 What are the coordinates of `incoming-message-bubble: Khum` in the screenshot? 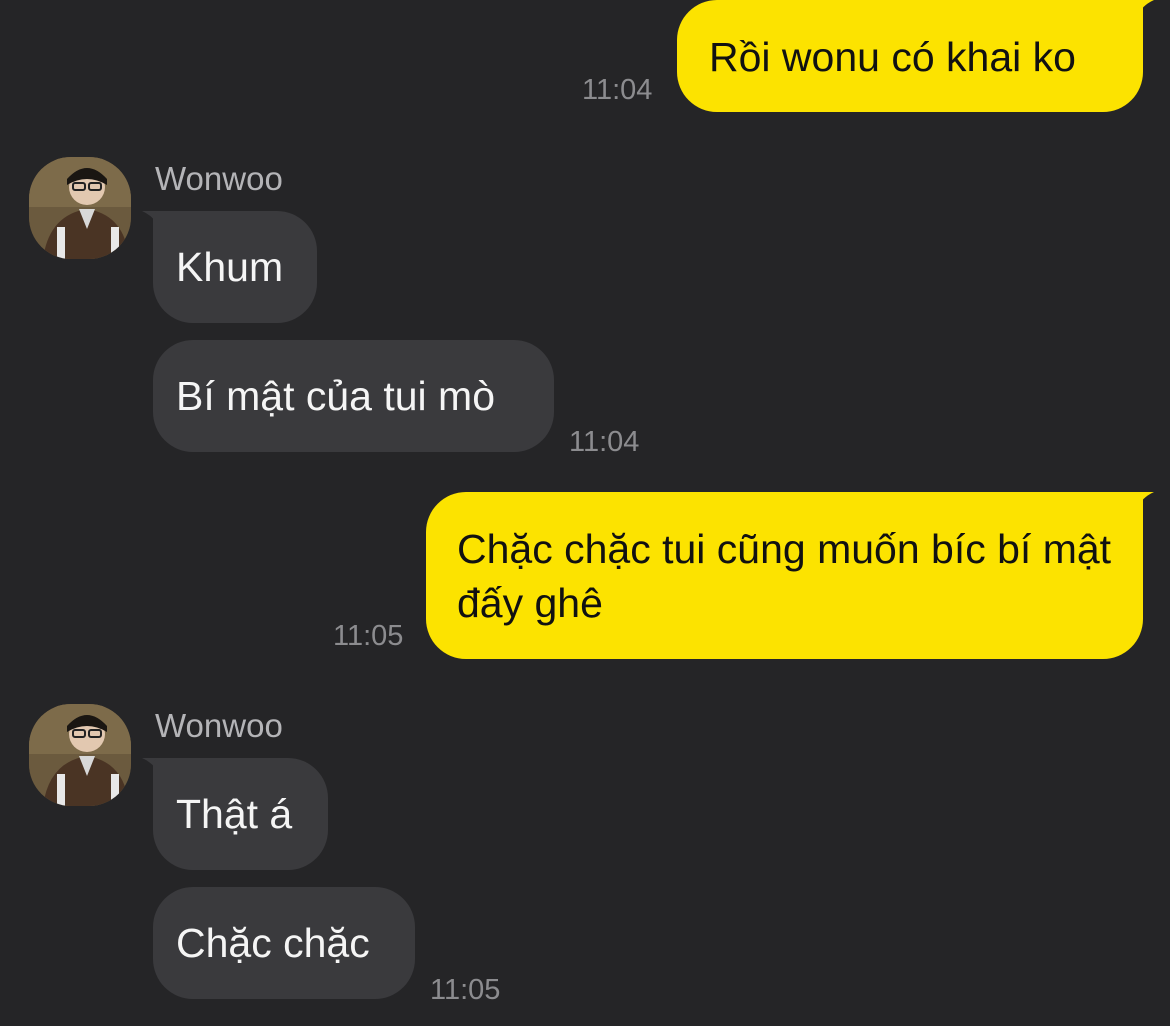 It's located at (235, 267).